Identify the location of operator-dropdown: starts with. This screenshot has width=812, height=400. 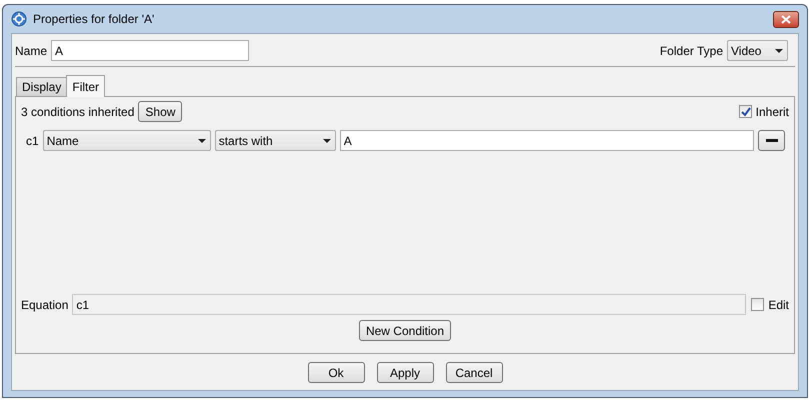
(275, 140).